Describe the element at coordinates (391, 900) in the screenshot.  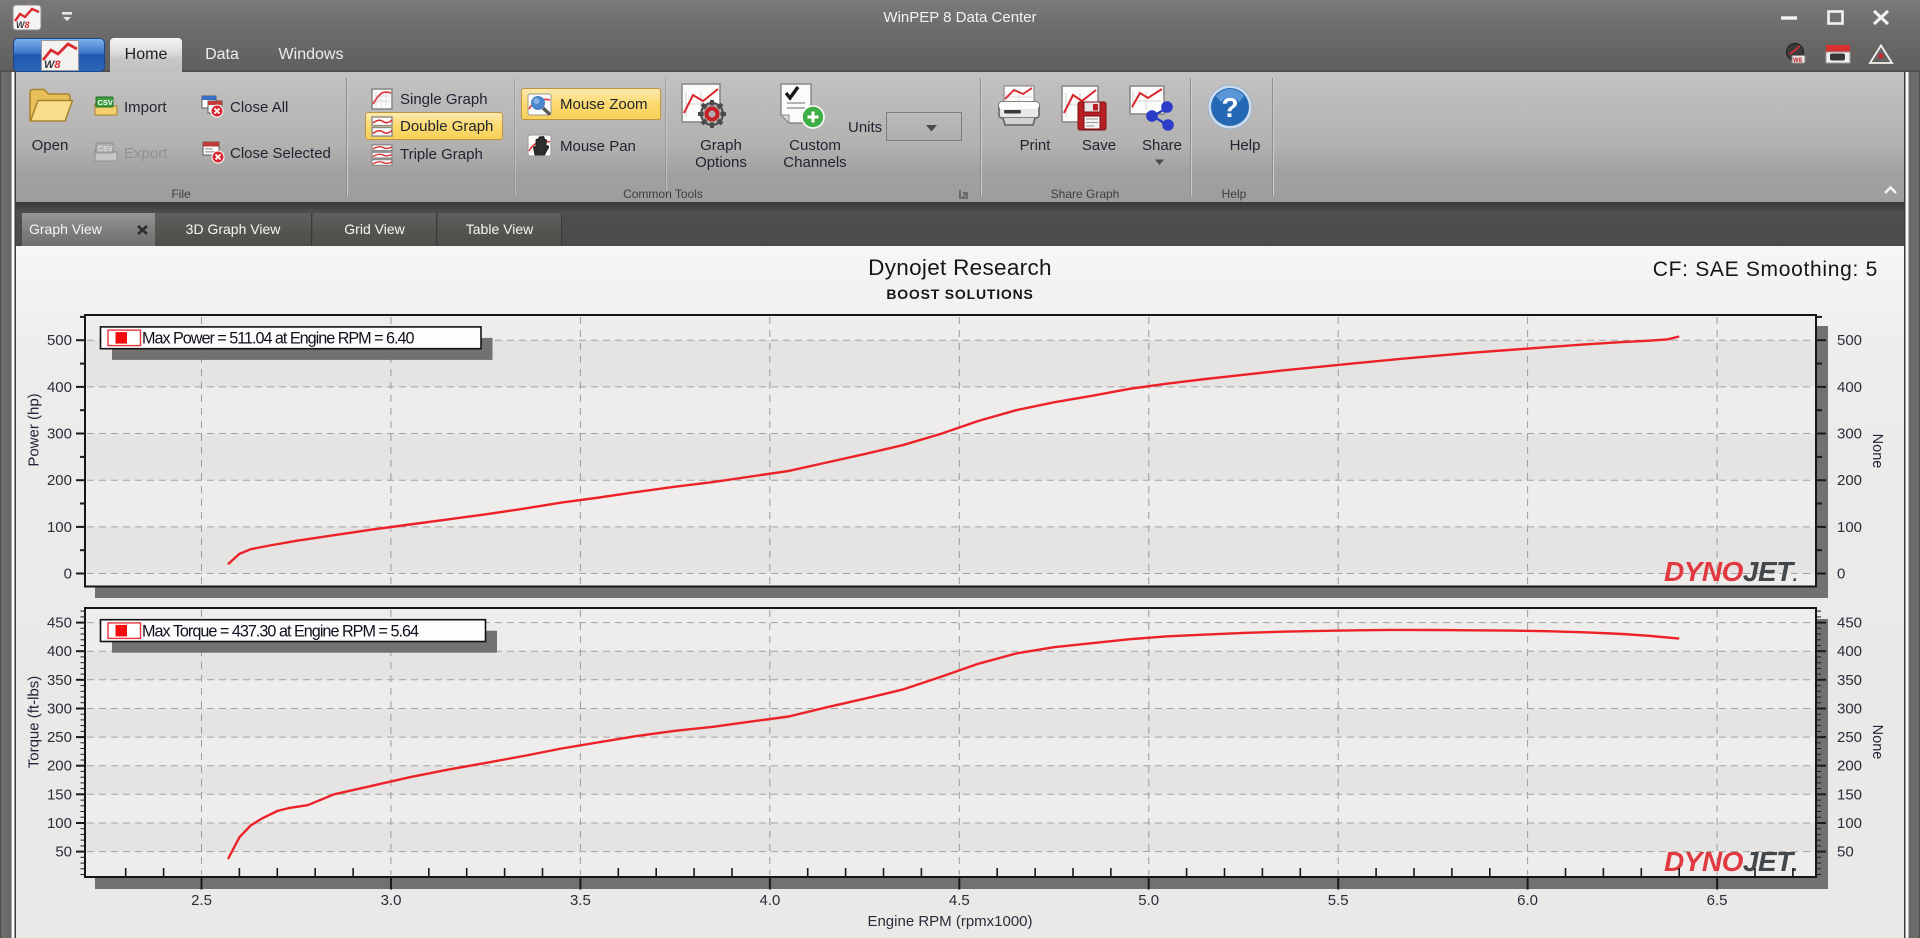
I see `svg-text: 3.0` at that location.